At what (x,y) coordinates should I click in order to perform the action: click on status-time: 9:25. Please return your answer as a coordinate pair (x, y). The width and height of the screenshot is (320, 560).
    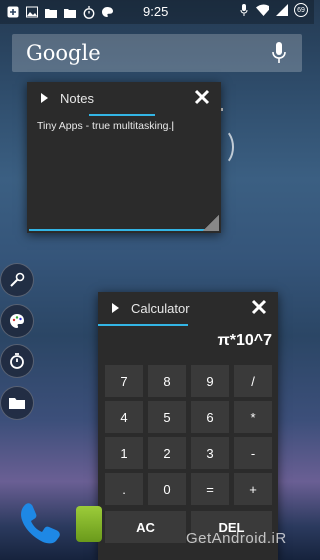
    Looking at the image, I should click on (156, 11).